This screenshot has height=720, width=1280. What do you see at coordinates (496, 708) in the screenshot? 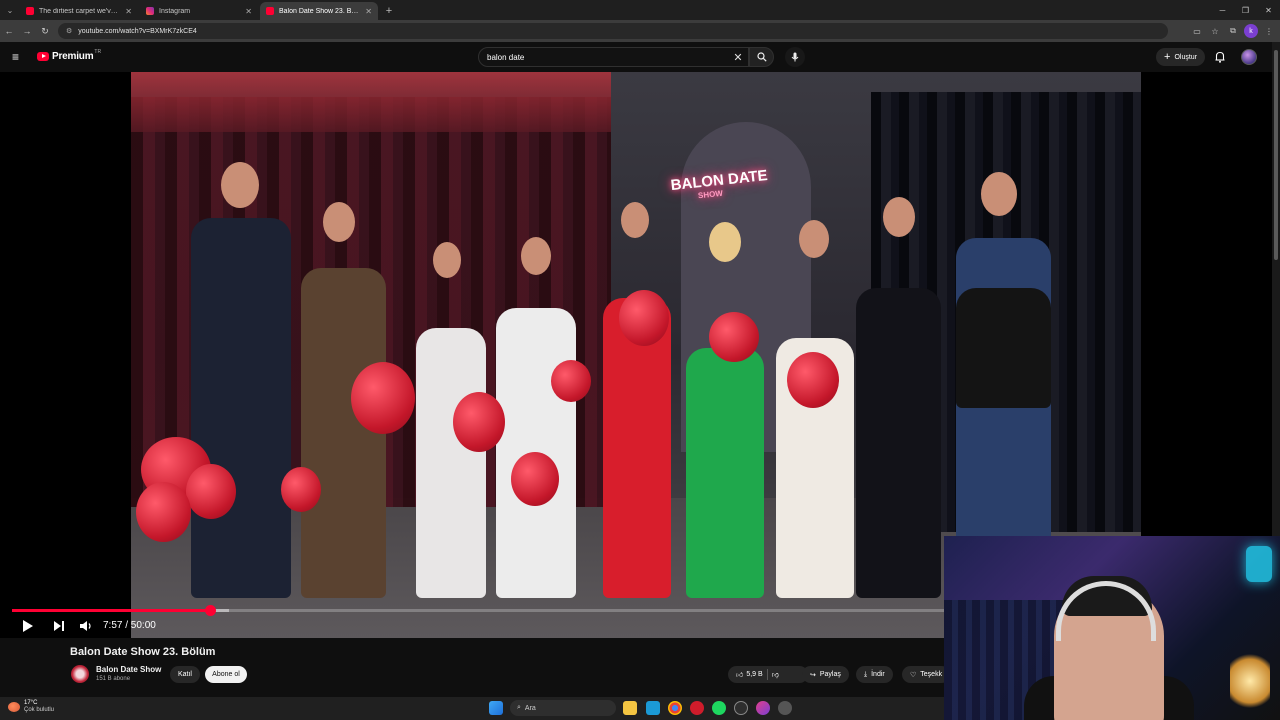
I see `windows-start-icon` at bounding box center [496, 708].